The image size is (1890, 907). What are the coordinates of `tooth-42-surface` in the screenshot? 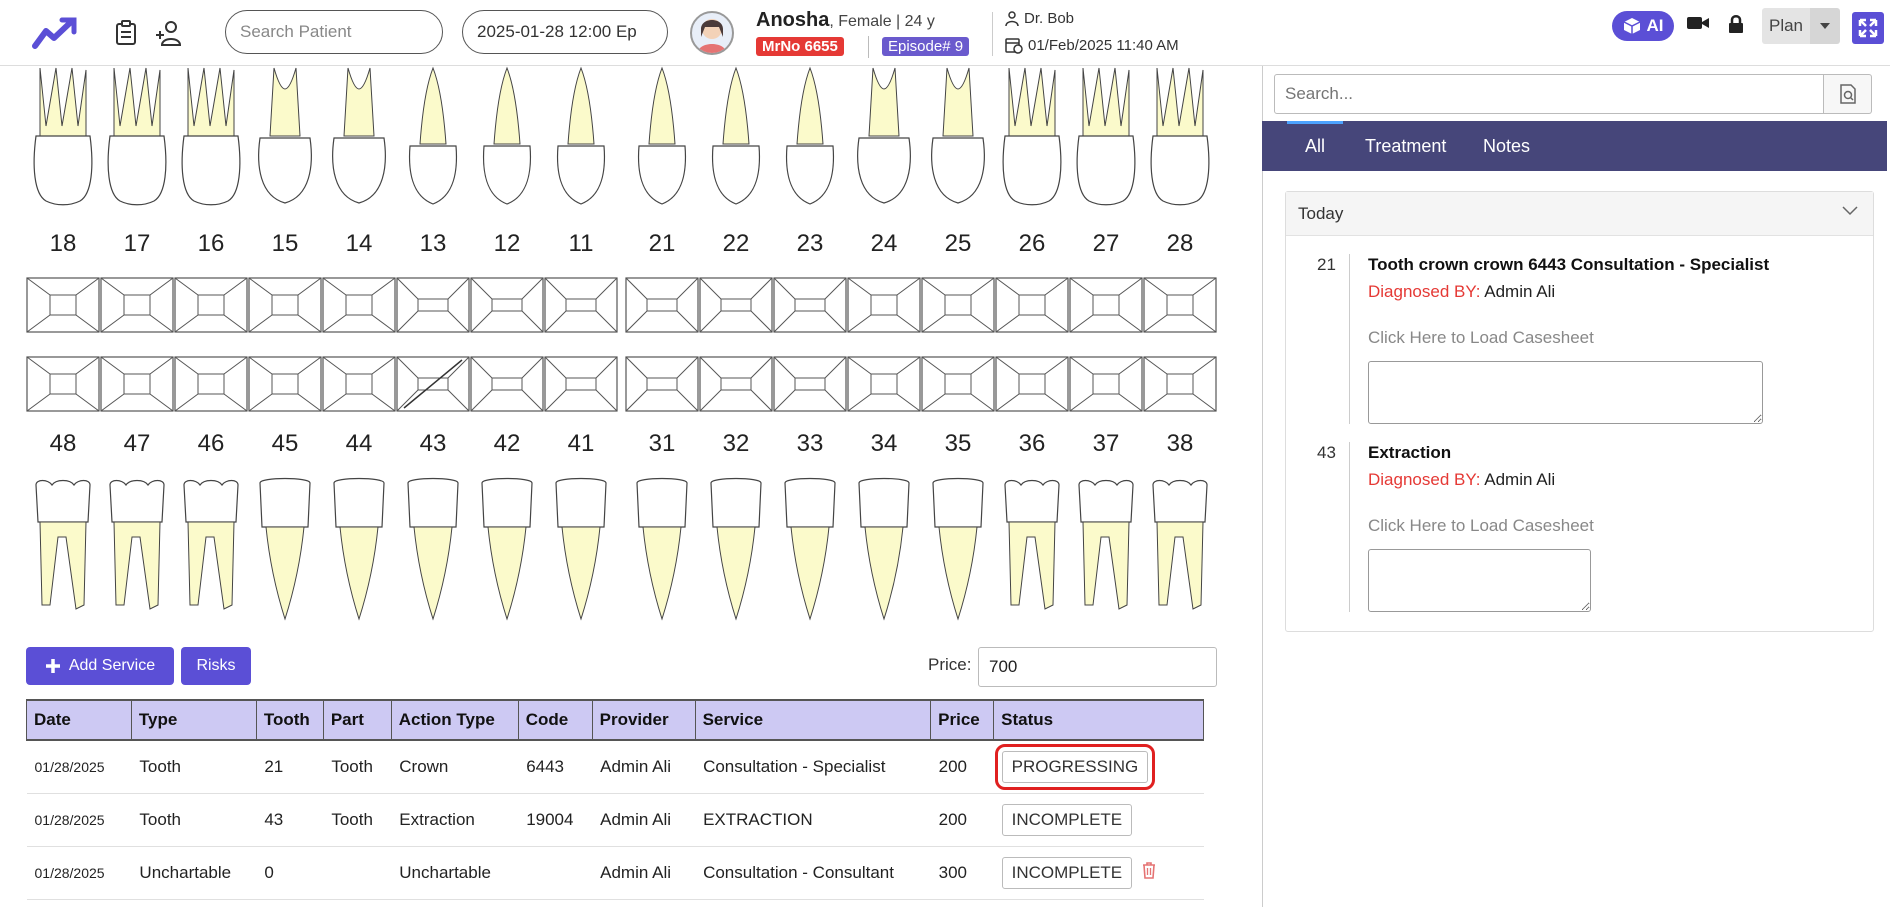 It's located at (507, 384).